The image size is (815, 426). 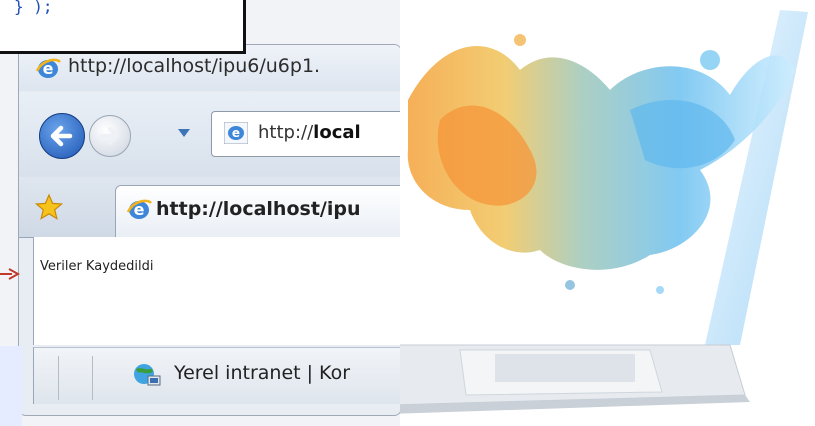 I want to click on code-snippet-text: } );, so click(x=33, y=8).